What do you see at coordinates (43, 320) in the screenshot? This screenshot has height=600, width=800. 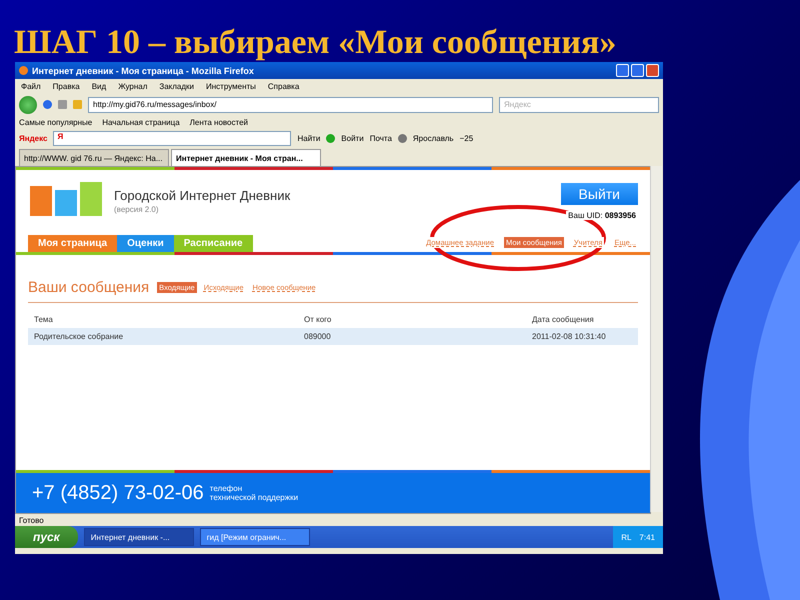 I see `column-header: Тема` at bounding box center [43, 320].